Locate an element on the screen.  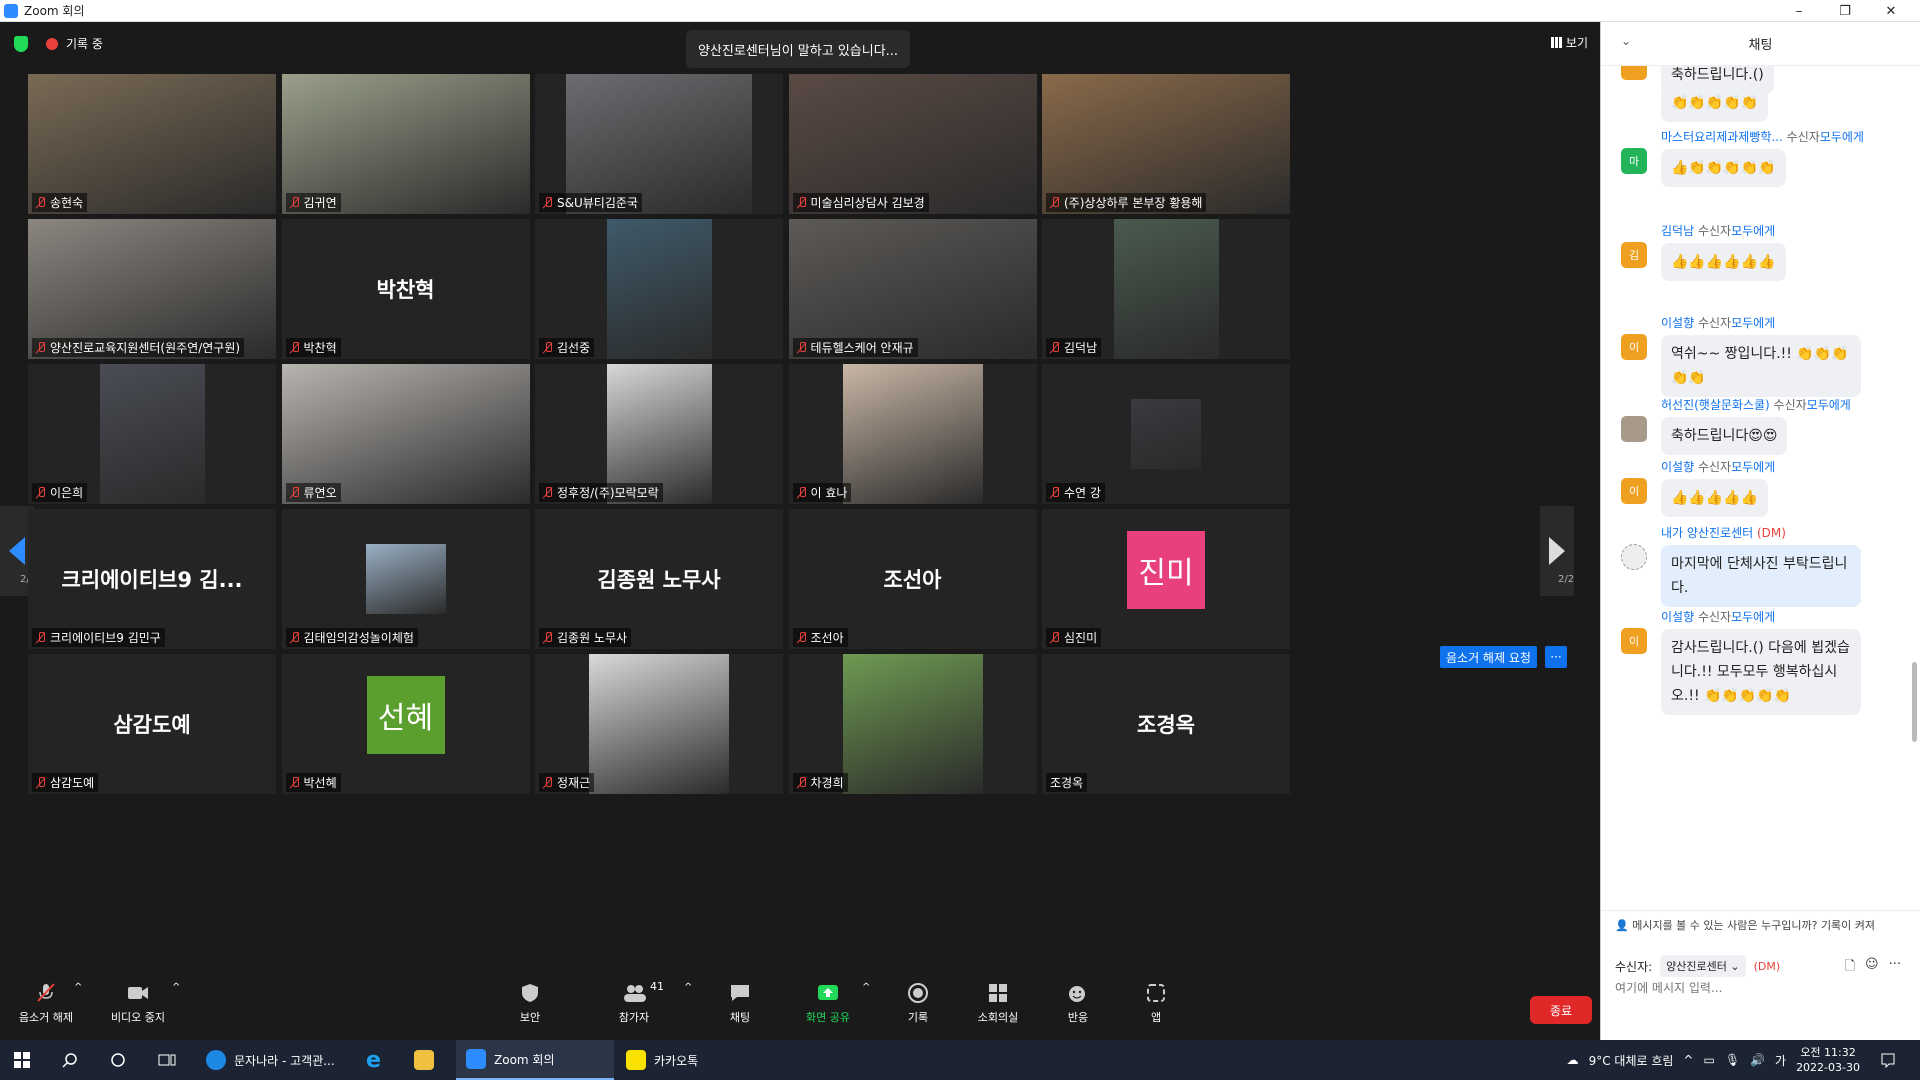
close-icon: ✕ is located at coordinates (1891, 11).